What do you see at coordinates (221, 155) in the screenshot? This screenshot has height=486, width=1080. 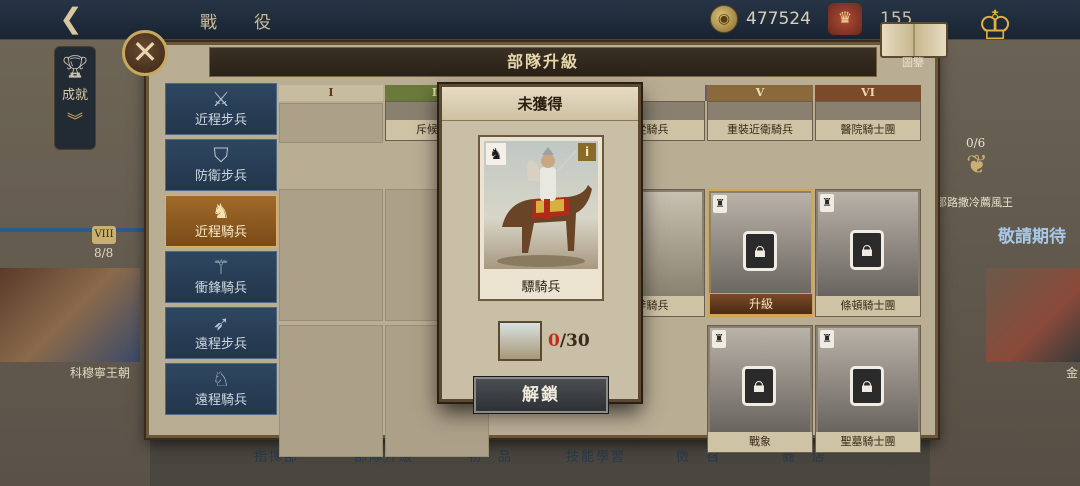 I see `shield-icon: ⛉` at bounding box center [221, 155].